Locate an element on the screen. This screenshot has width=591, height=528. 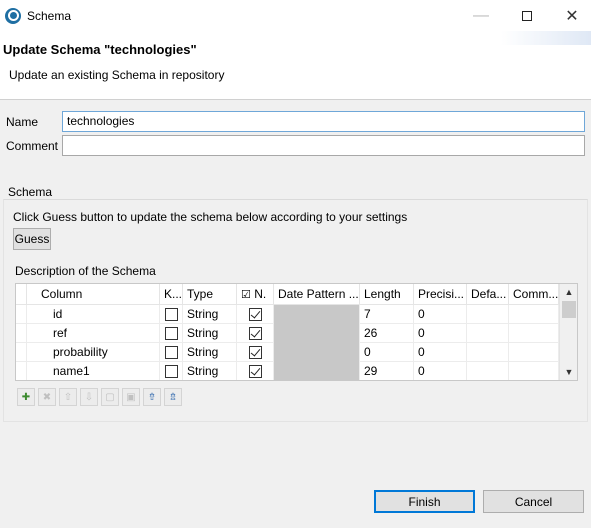
move-up-icon: ⇧ is located at coordinates (68, 397).